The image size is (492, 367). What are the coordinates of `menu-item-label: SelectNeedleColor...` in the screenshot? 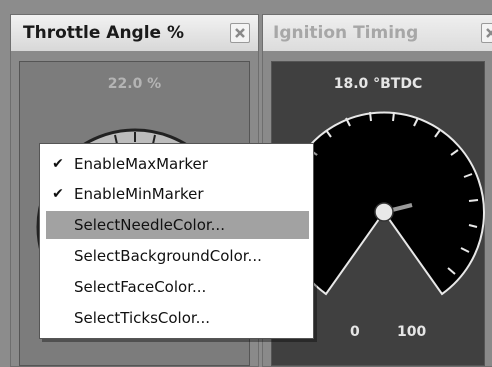 It's located at (149, 225).